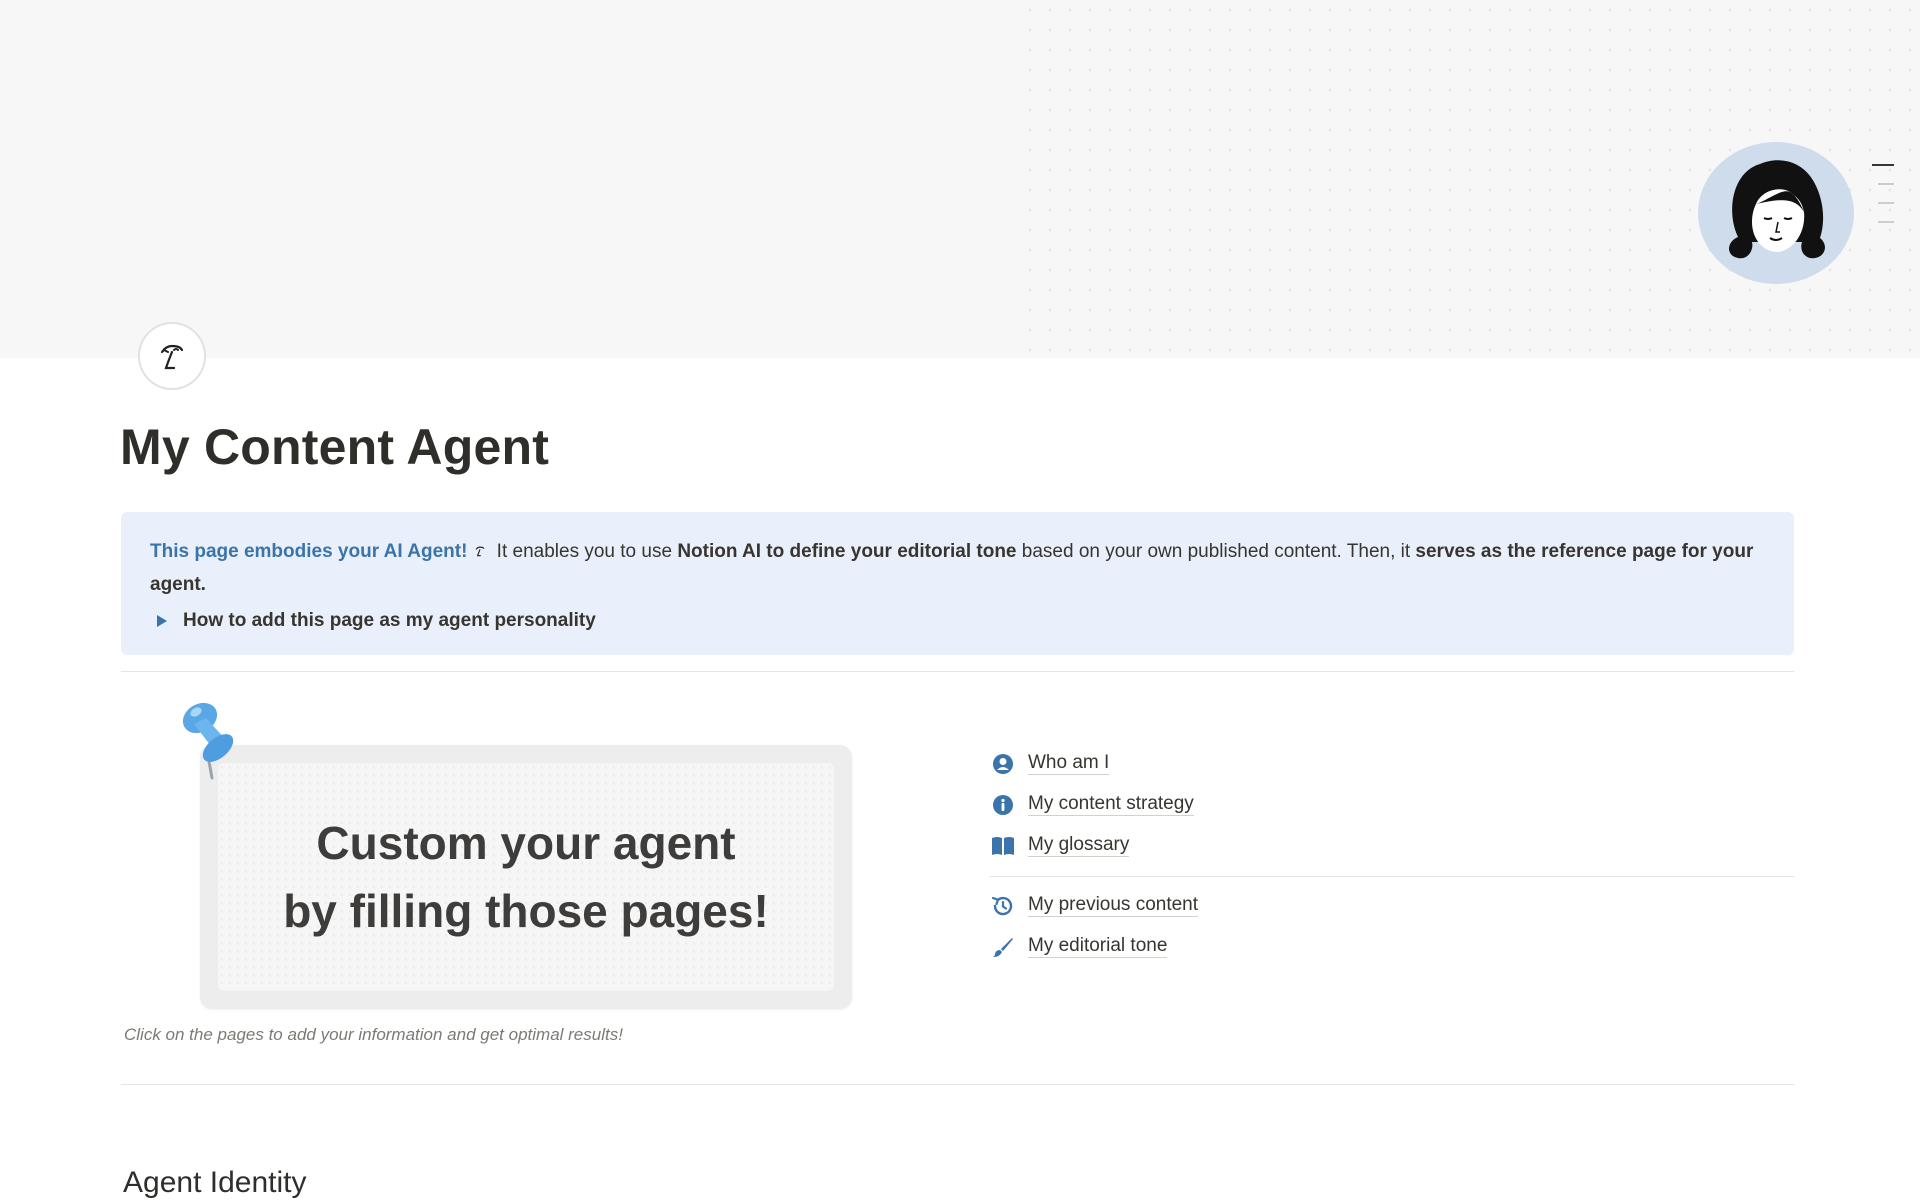 This screenshot has height=1200, width=1920. I want to click on callout-bold-1: Notion AI to define your editorial tone, so click(847, 551).